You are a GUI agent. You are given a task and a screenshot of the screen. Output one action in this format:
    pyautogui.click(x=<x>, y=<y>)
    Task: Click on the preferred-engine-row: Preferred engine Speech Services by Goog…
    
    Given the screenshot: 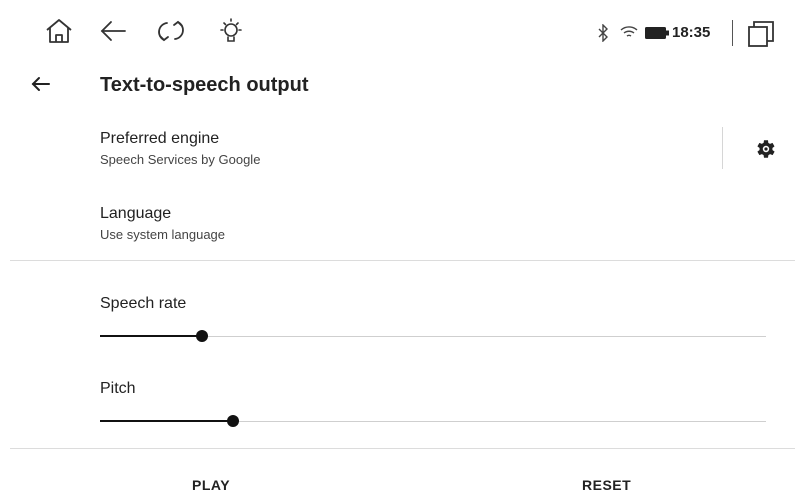 What is the action you would take?
    pyautogui.click(x=400, y=148)
    